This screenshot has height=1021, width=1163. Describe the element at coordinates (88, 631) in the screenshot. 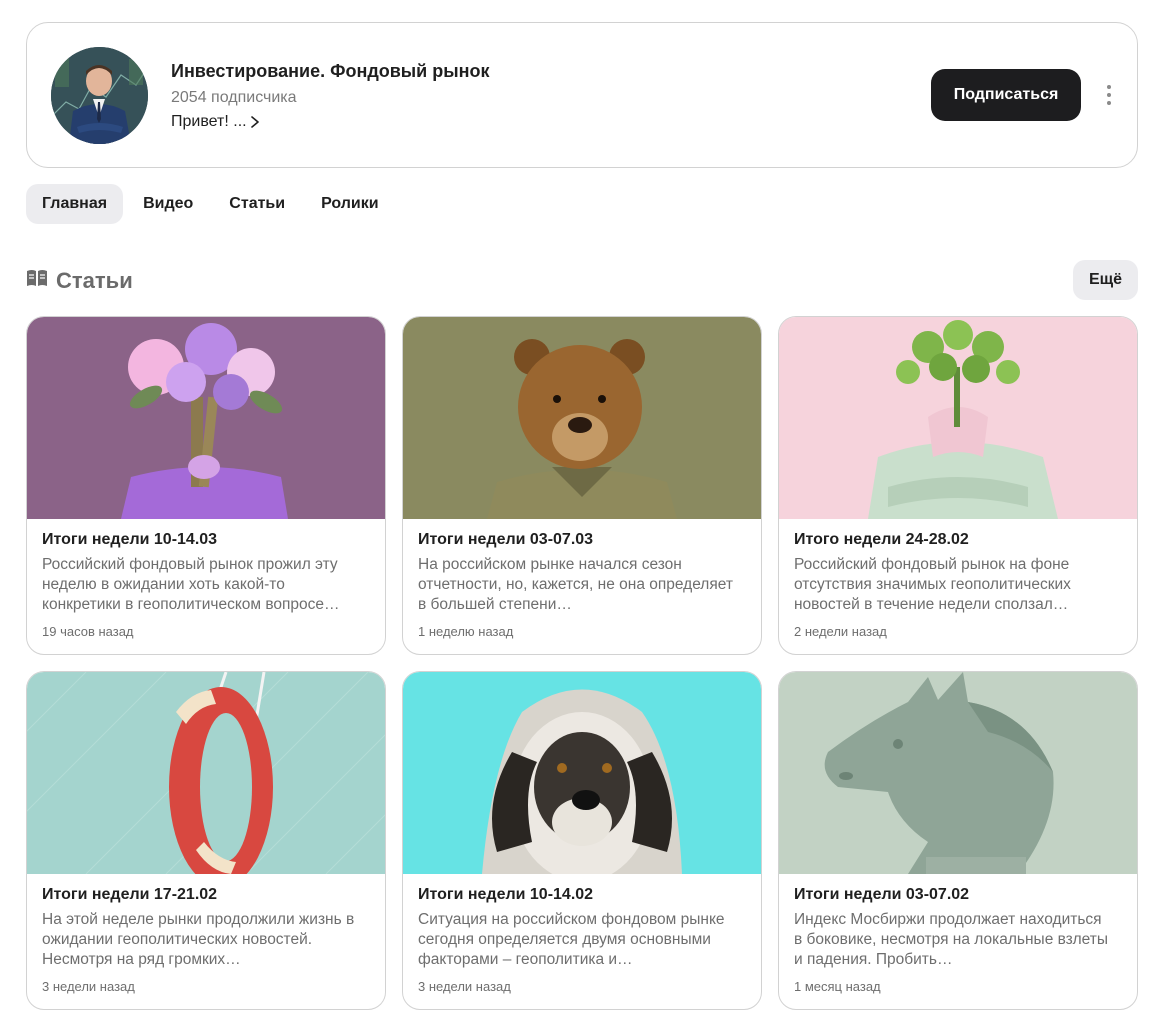

I see `article-time: 19 часов назад` at that location.